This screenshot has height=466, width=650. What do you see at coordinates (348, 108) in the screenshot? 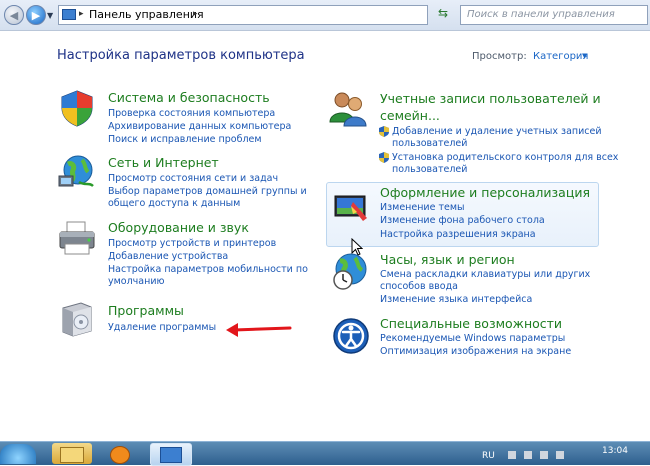
I see `users-icon` at bounding box center [348, 108].